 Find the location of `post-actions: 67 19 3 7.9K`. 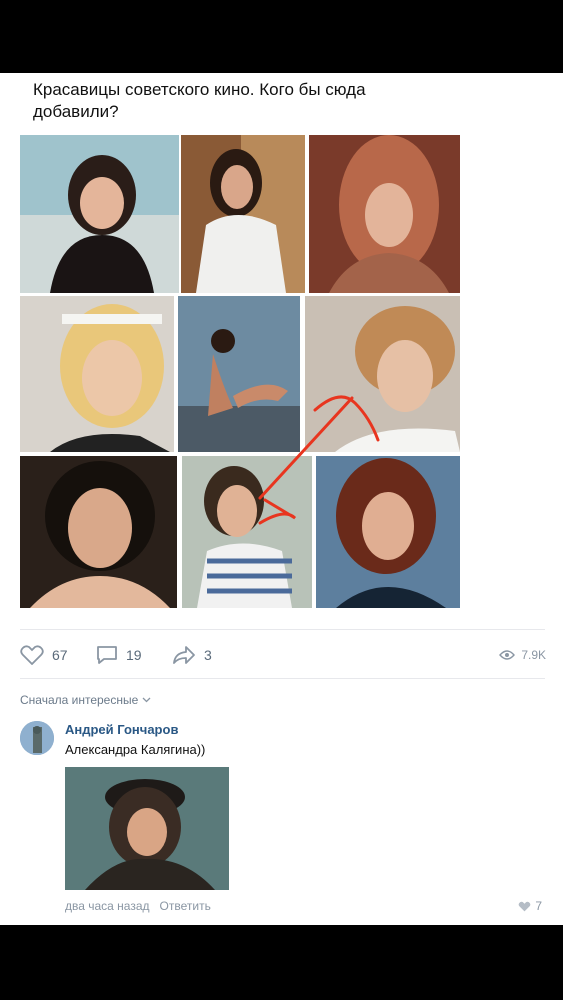

post-actions: 67 19 3 7.9K is located at coordinates (283, 655).